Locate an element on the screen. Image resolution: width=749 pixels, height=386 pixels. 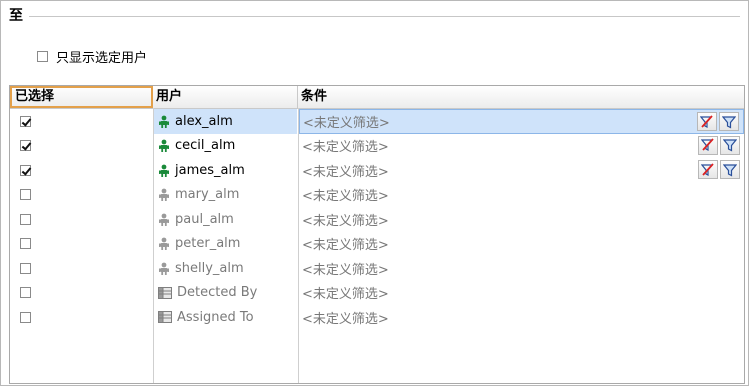
user-name: james_alm is located at coordinates (210, 170).